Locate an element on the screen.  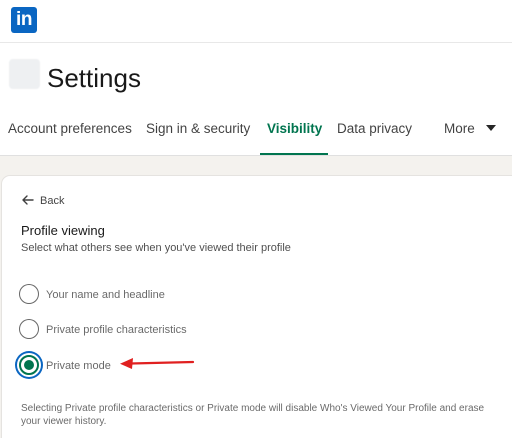
option-label: Your name and headline is located at coordinates (105, 295).